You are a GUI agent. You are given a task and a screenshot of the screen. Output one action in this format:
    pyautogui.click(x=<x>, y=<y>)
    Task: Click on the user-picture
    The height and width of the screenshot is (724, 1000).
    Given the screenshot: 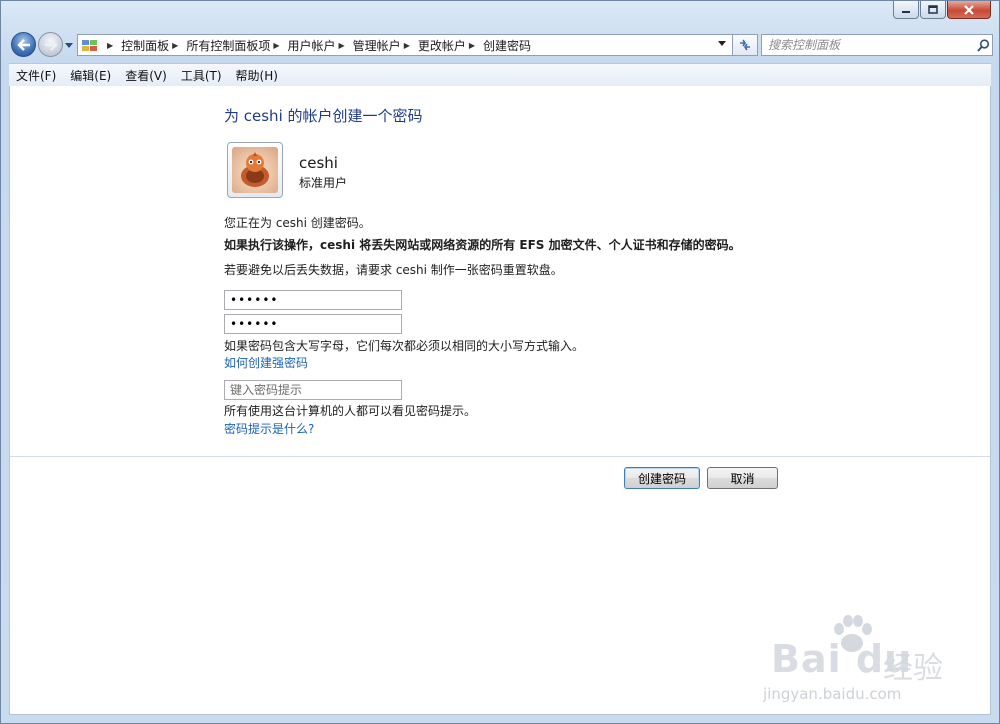 What is the action you would take?
    pyautogui.click(x=255, y=170)
    